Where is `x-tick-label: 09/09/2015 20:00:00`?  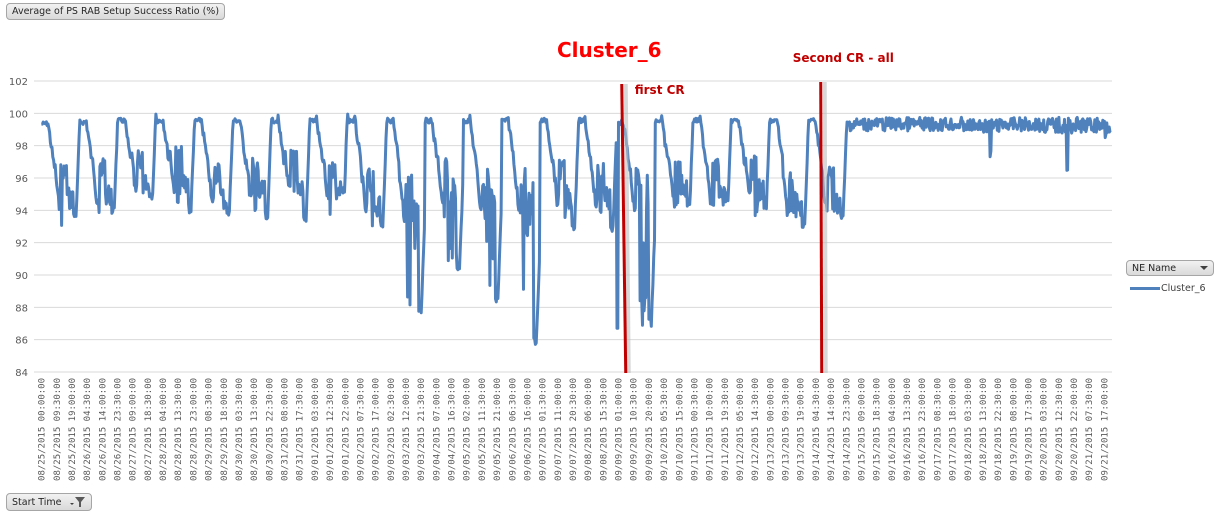
x-tick-label: 09/09/2015 20:00:00 is located at coordinates (650, 429).